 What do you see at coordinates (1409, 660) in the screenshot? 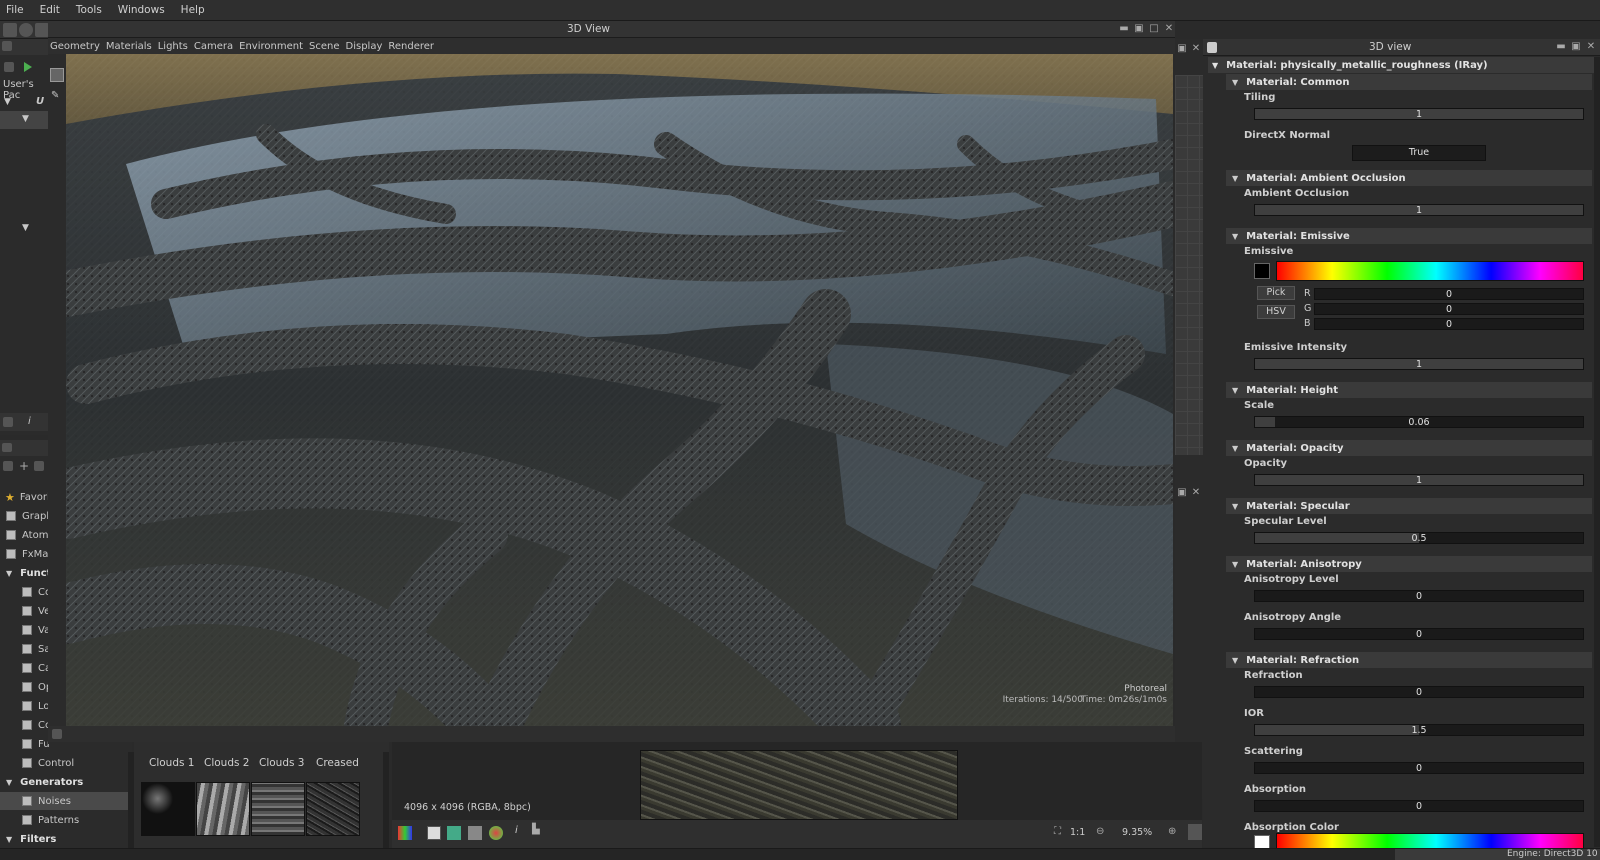
I see `section-header: ▼ Material: Refraction` at bounding box center [1409, 660].